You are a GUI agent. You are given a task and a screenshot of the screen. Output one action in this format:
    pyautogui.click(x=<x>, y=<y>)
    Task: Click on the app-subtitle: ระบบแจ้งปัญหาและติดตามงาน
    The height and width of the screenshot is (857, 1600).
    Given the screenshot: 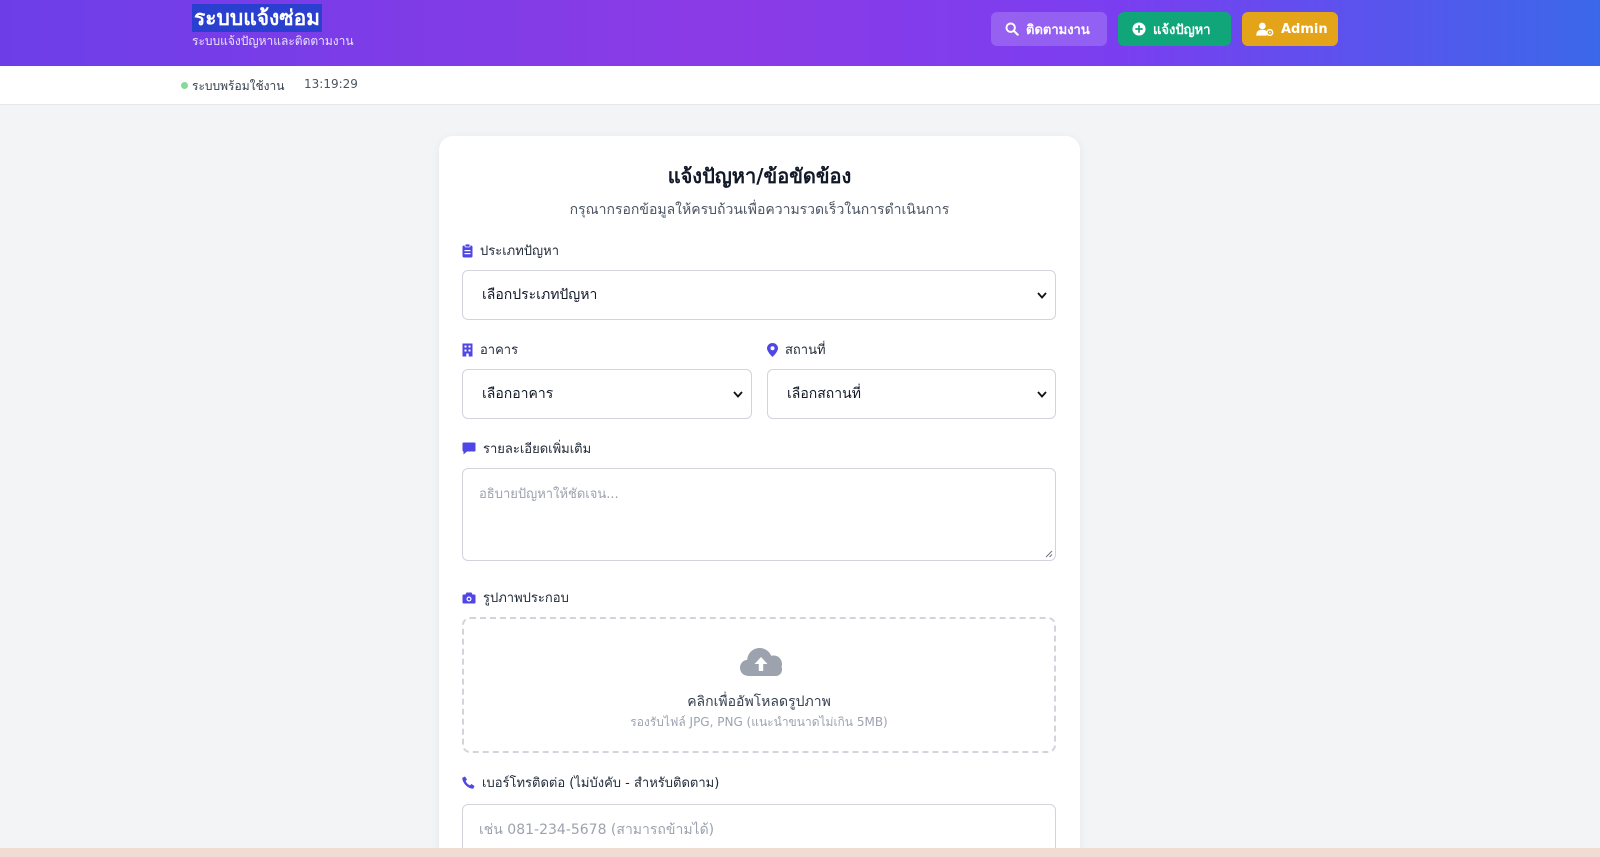 What is the action you would take?
    pyautogui.click(x=273, y=41)
    